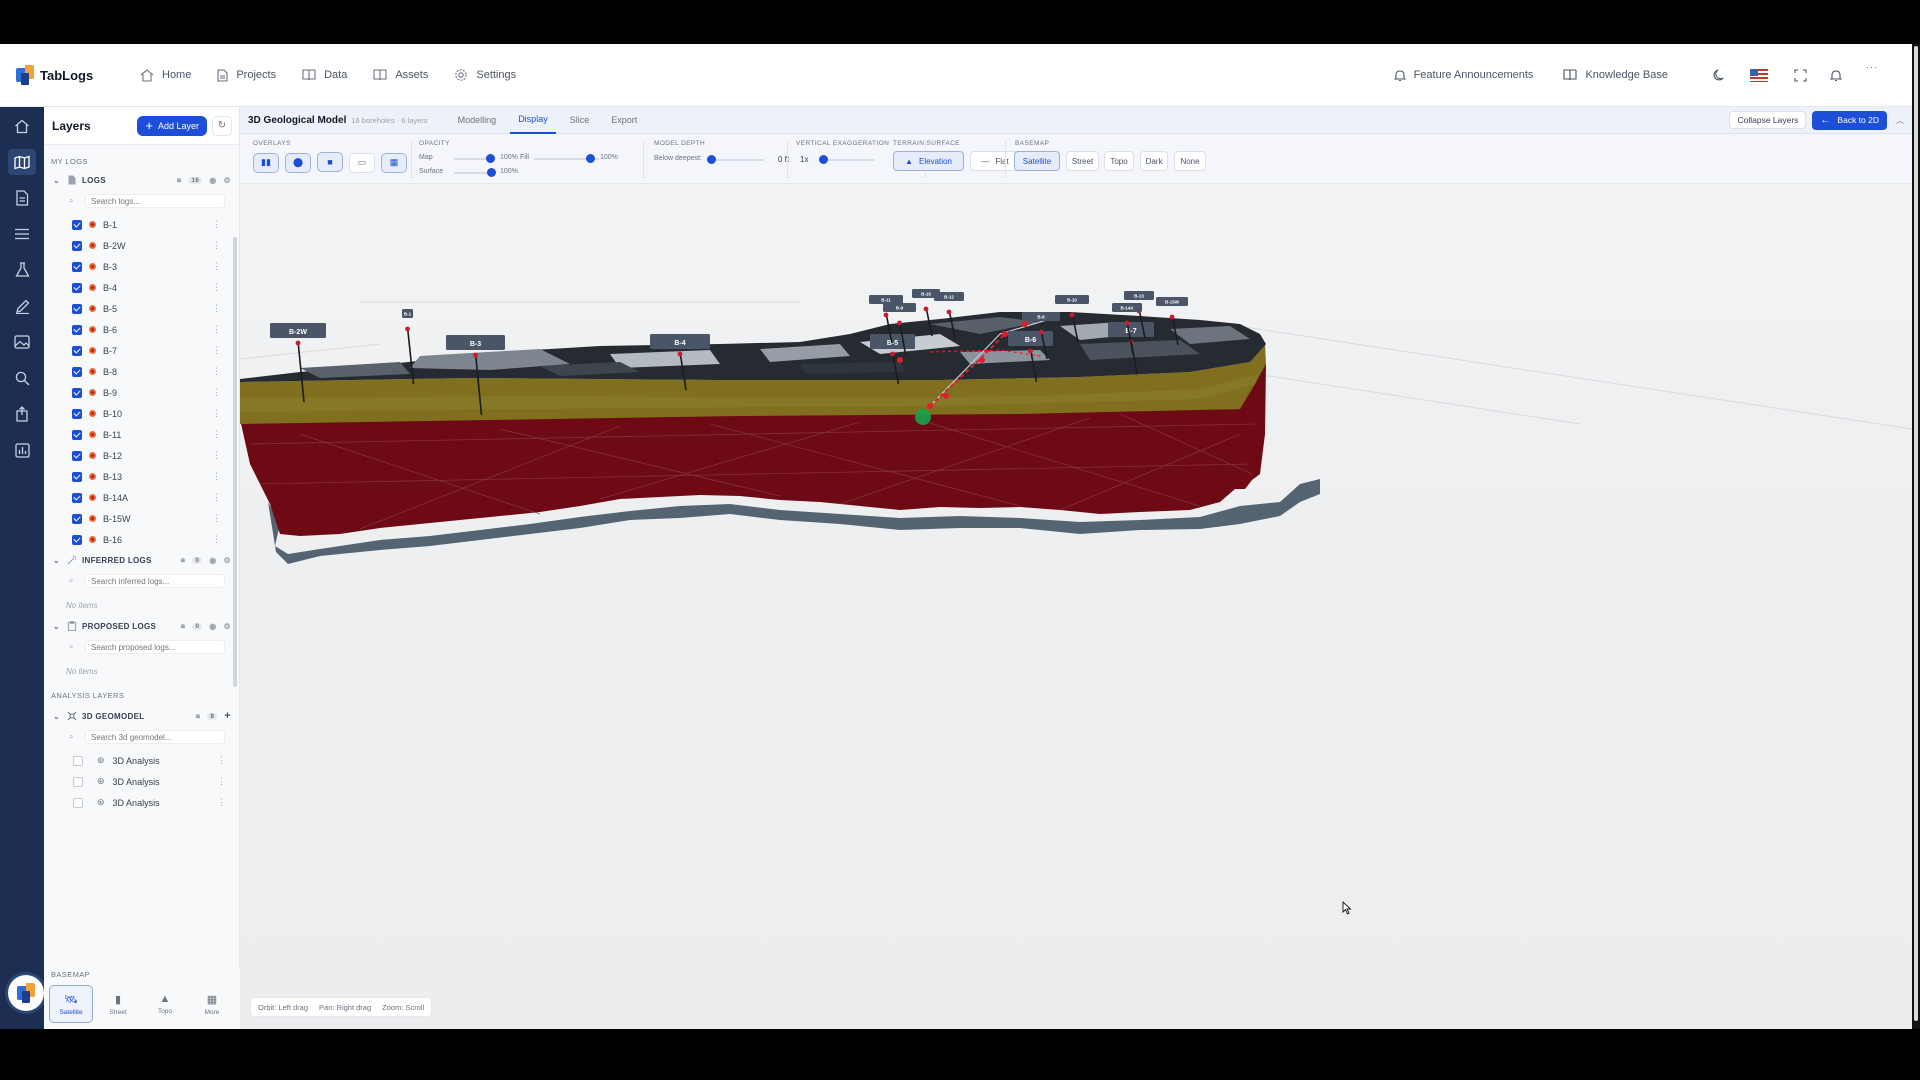 This screenshot has height=1080, width=1920. I want to click on depth-track, so click(736, 160).